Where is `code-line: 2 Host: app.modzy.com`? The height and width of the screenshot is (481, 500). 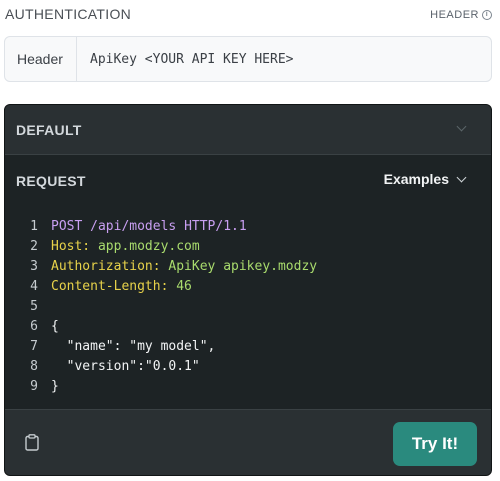 code-line: 2 Host: app.modzy.com is located at coordinates (248, 247).